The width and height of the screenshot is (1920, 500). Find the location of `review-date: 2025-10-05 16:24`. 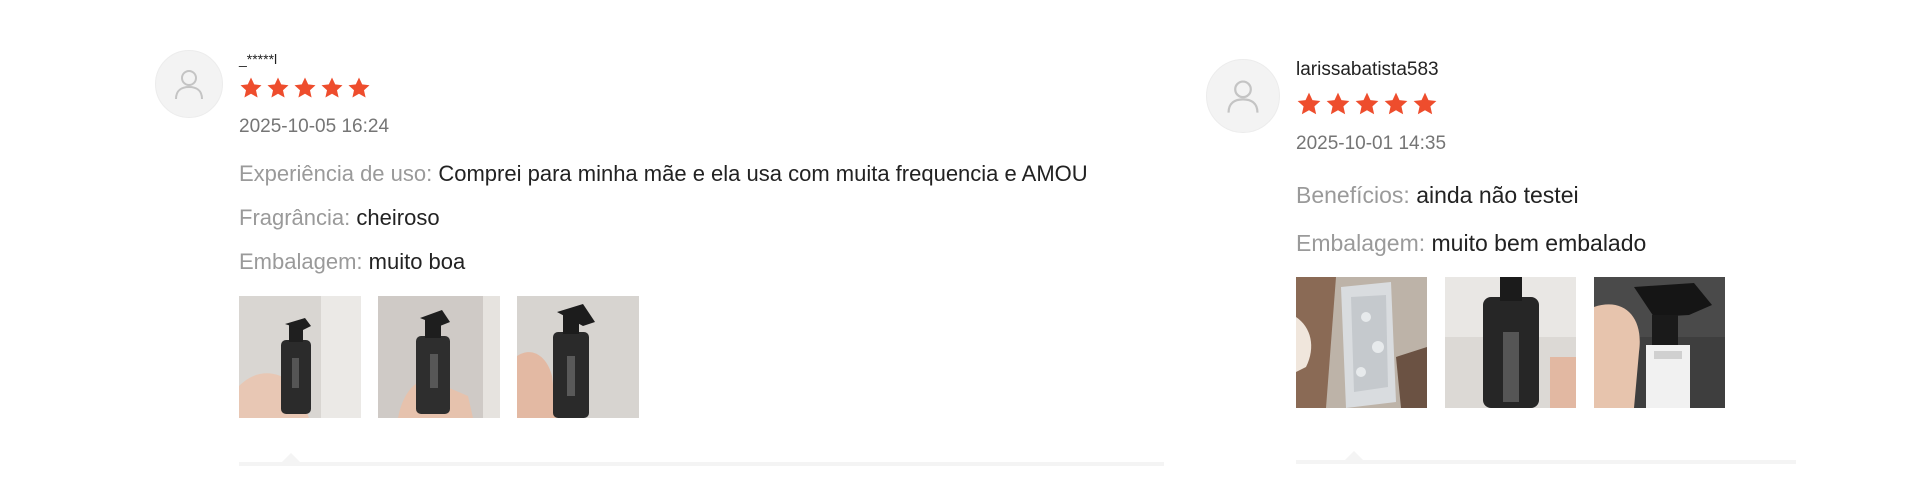

review-date: 2025-10-05 16:24 is located at coordinates (314, 126).